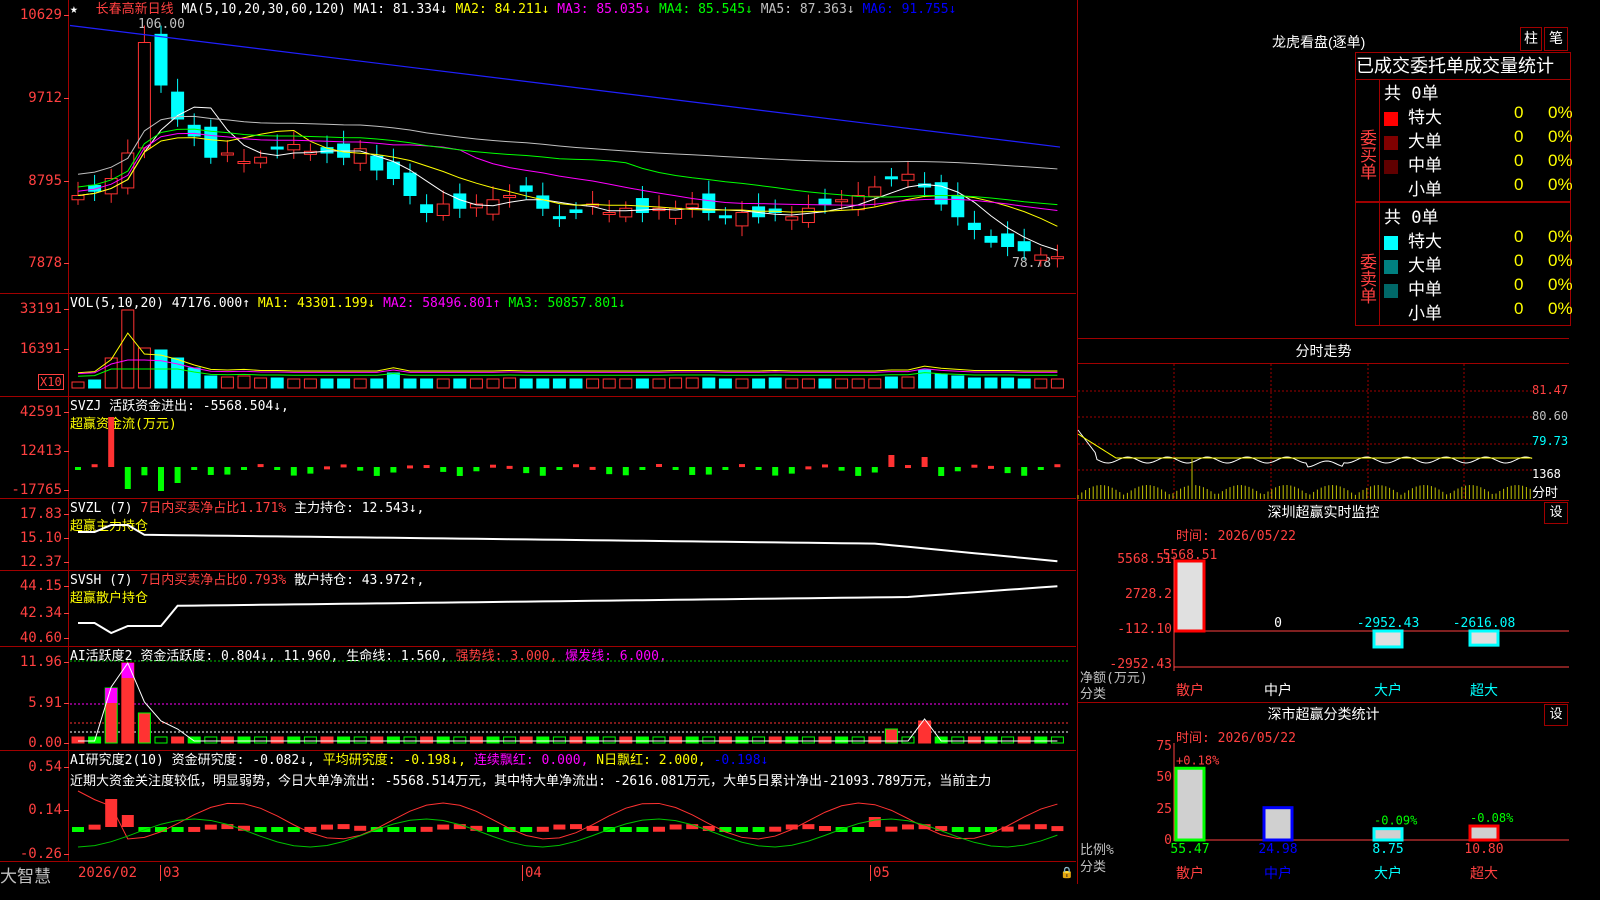 The image size is (1600, 900). What do you see at coordinates (1323, 351) in the screenshot?
I see `intraday-title: 分时走势` at bounding box center [1323, 351].